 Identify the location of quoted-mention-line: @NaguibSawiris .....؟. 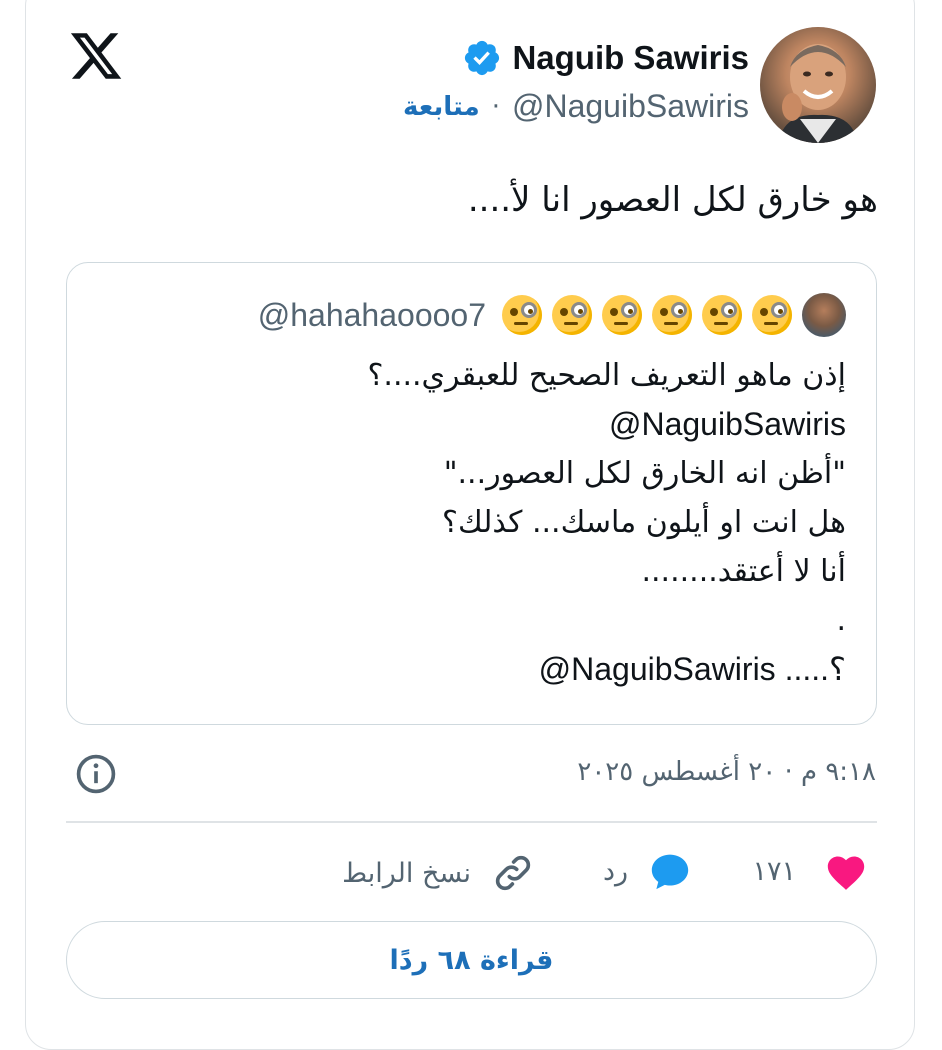
(471, 669).